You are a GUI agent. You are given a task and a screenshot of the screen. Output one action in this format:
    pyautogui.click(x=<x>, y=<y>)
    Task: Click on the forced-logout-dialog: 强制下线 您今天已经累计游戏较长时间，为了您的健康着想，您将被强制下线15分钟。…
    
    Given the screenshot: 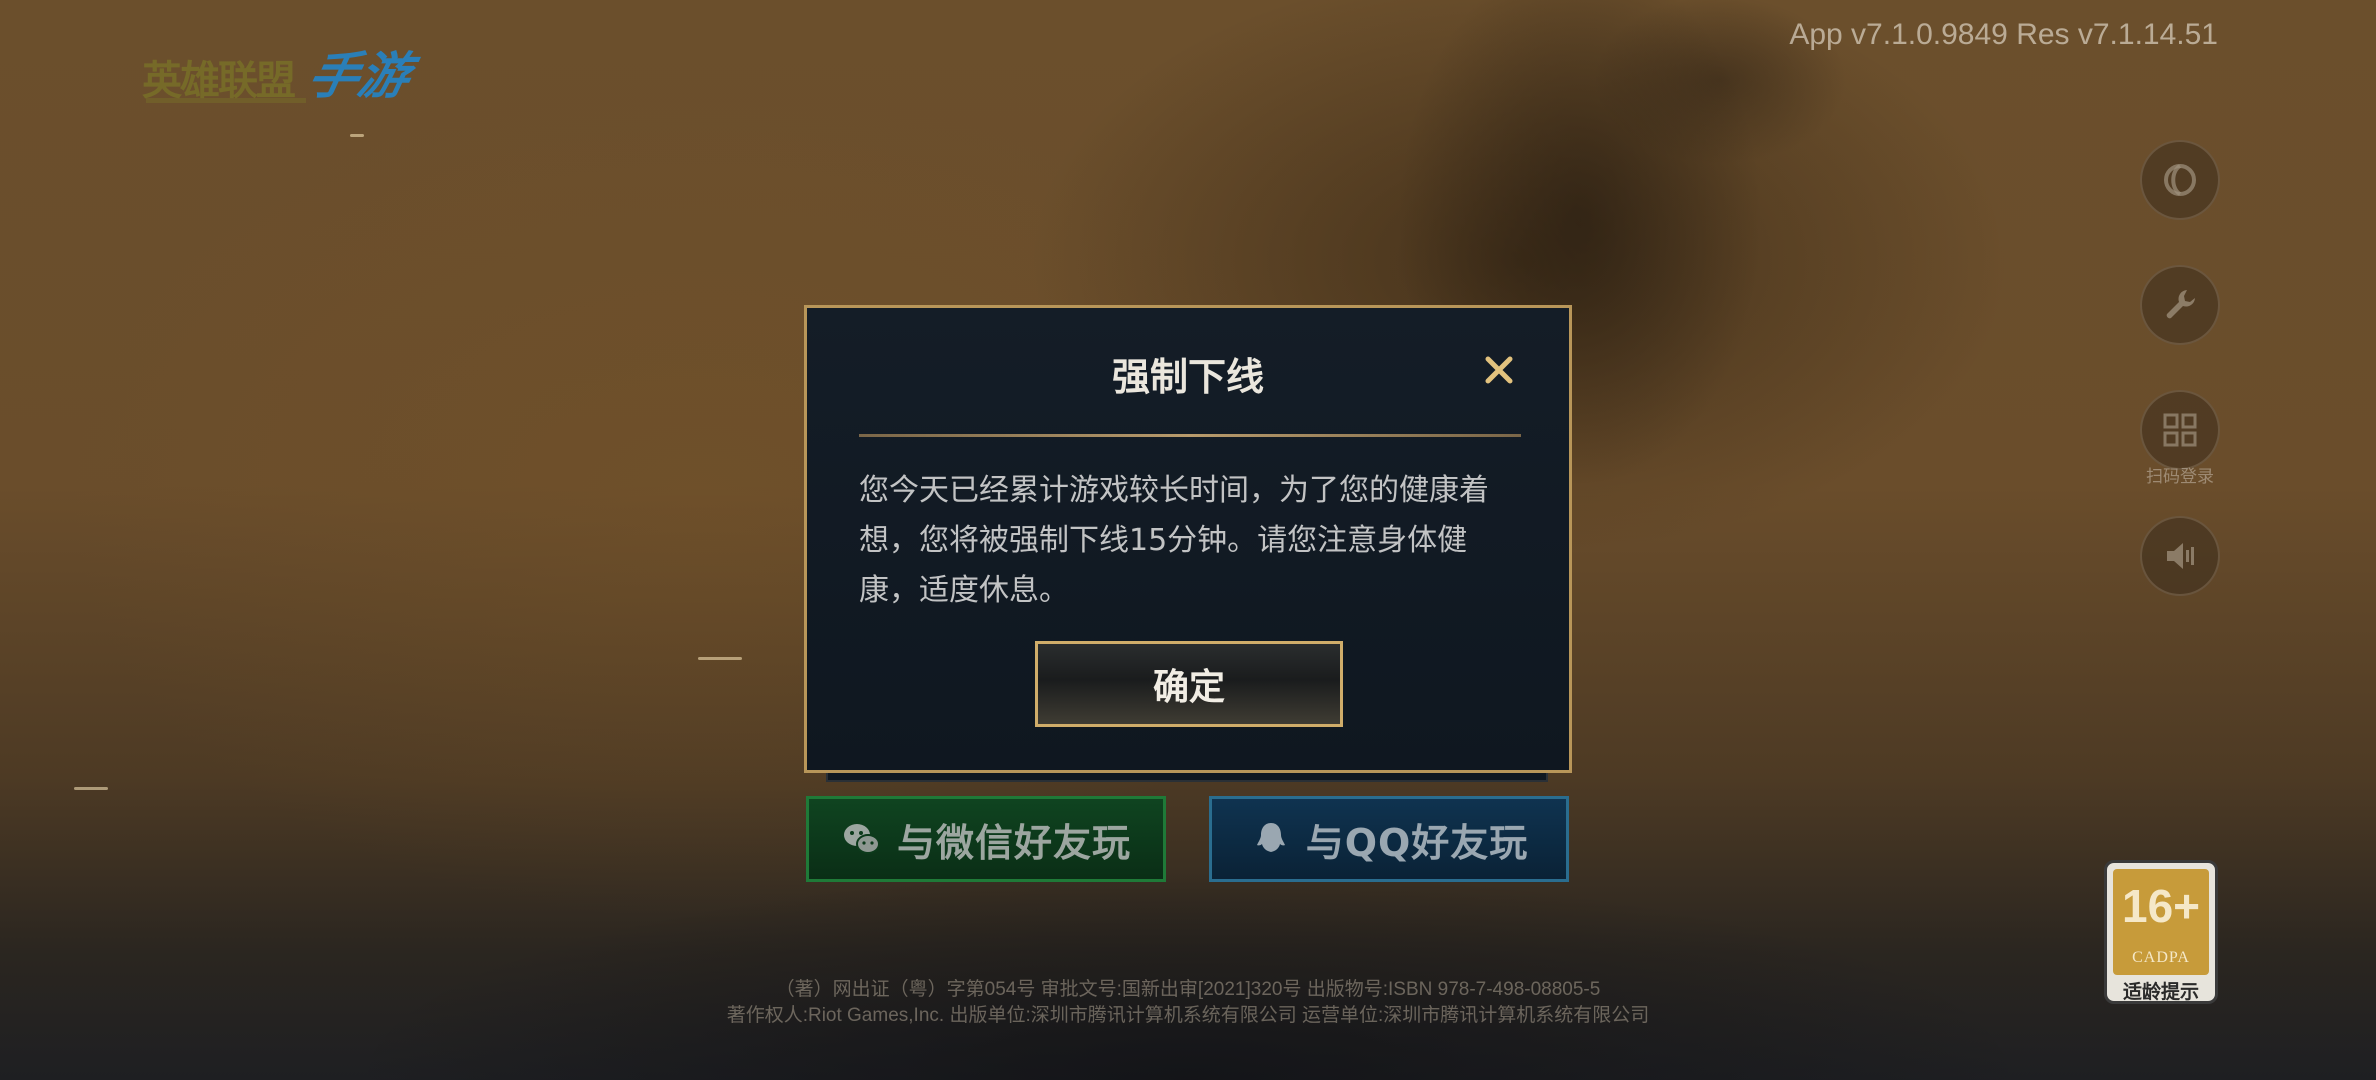 What is the action you would take?
    pyautogui.click(x=1188, y=539)
    